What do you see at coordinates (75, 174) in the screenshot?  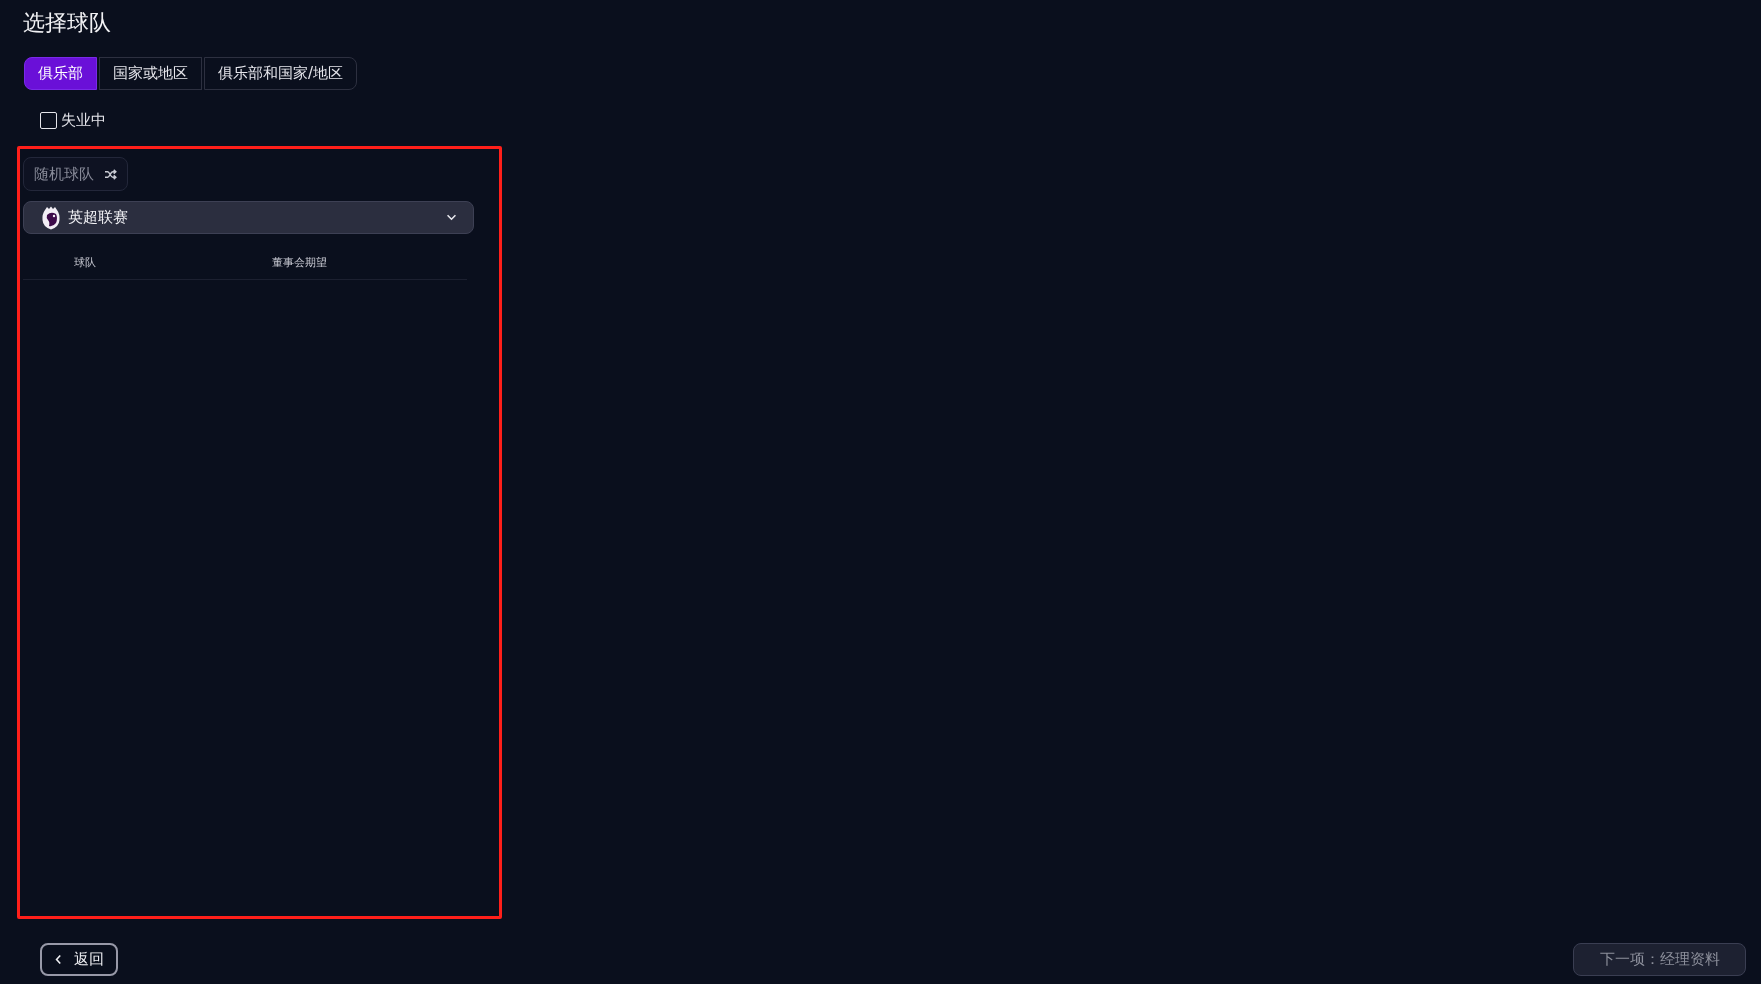 I see `random-team-button: 随机球队` at bounding box center [75, 174].